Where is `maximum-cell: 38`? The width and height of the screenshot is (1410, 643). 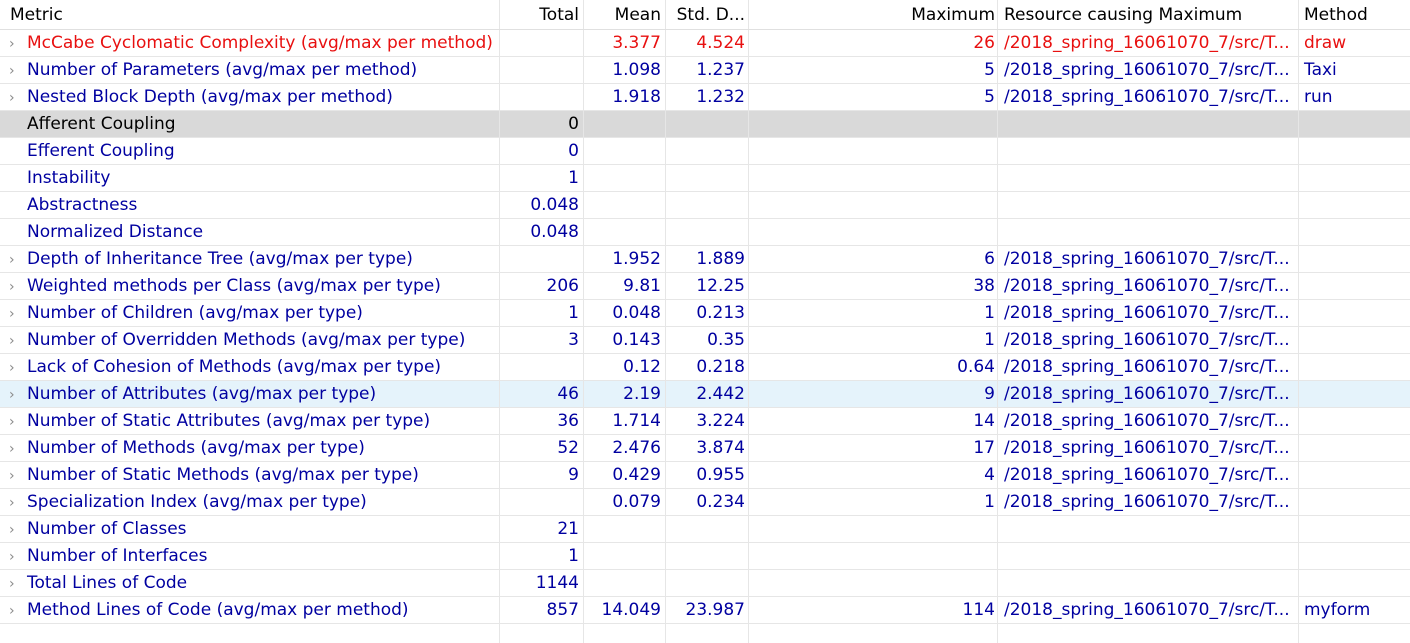
maximum-cell: 38 is located at coordinates (873, 286).